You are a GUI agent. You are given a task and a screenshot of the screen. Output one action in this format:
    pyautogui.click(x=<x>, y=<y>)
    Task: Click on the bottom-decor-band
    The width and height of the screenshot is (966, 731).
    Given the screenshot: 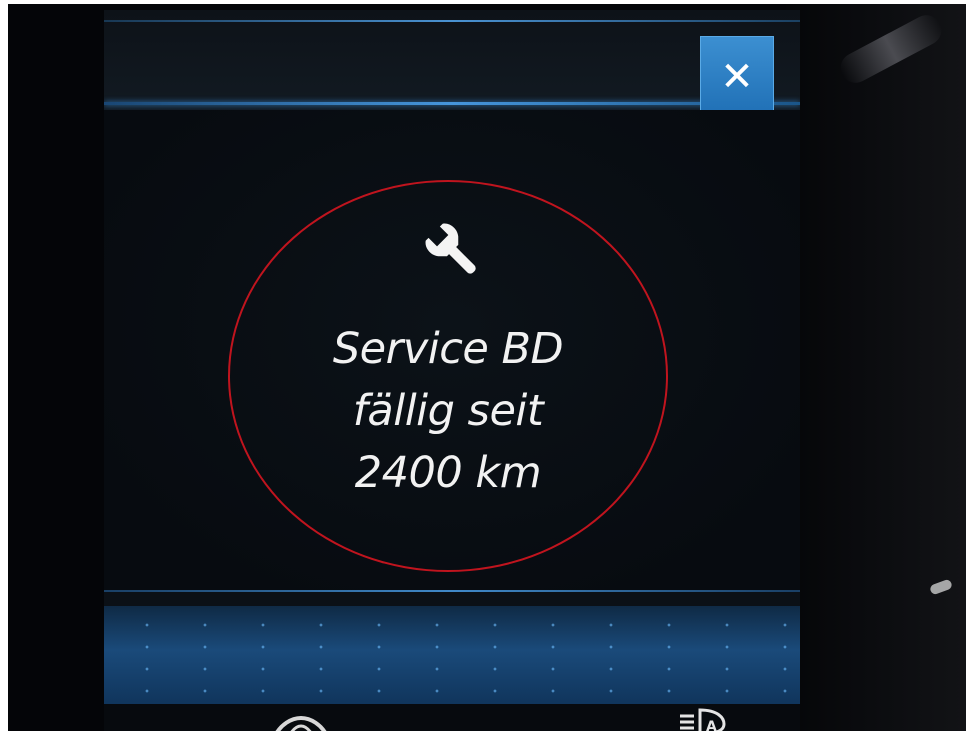 What is the action you would take?
    pyautogui.click(x=452, y=655)
    